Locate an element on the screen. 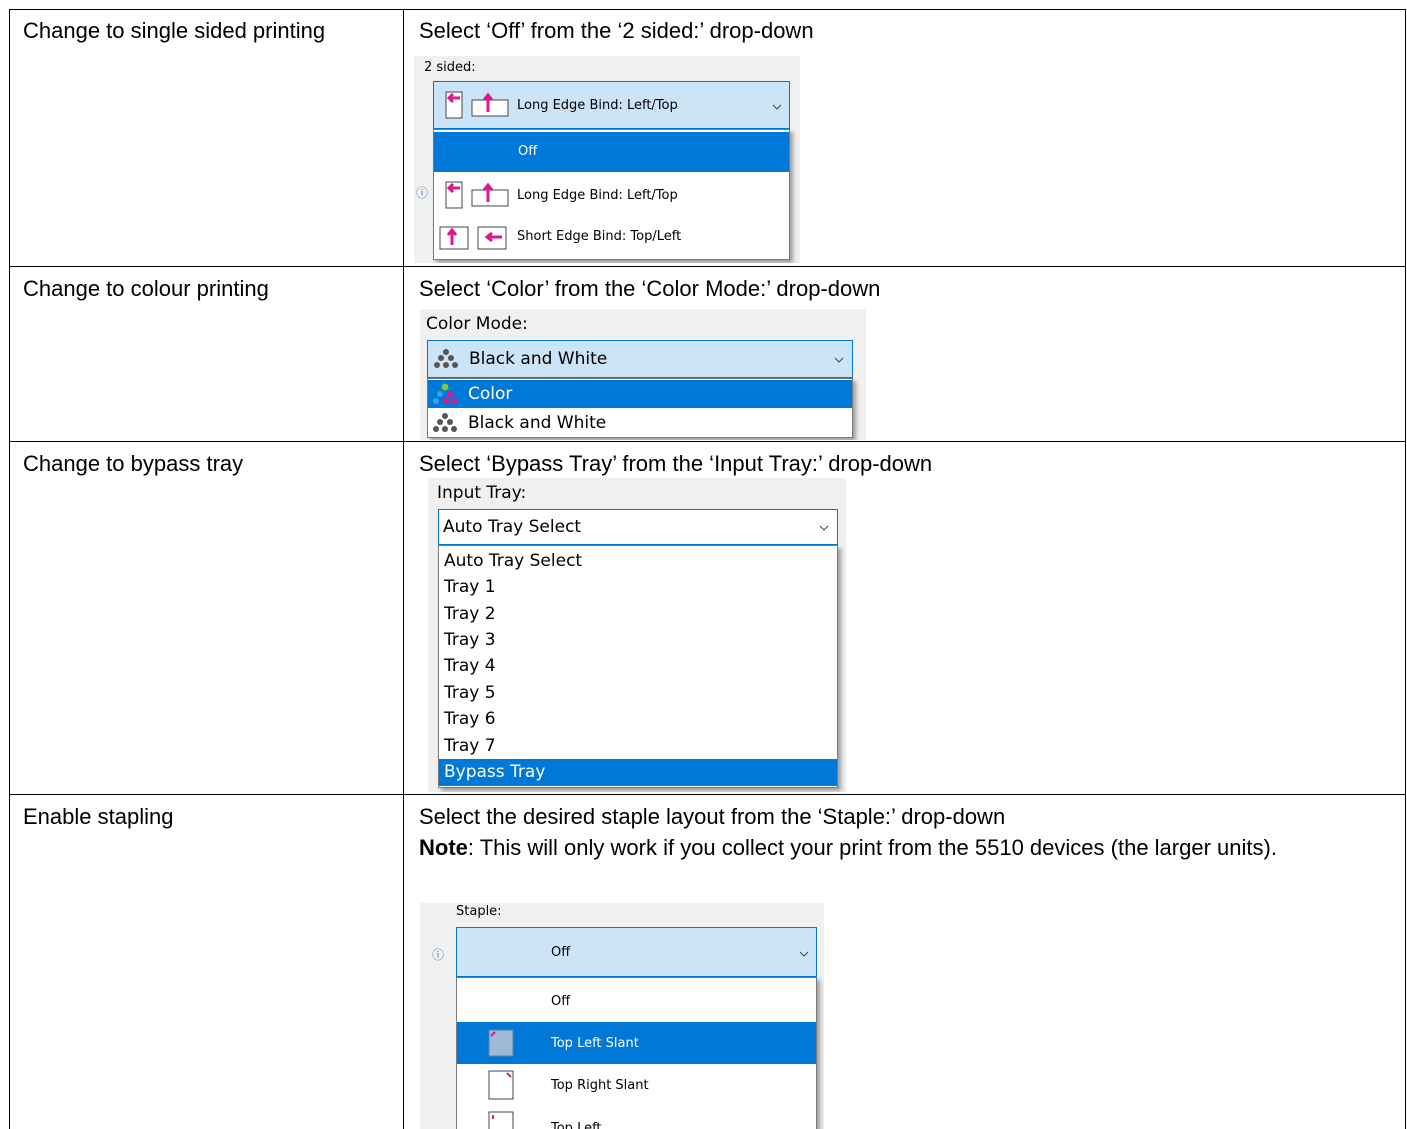  note-label: Note is located at coordinates (443, 847).